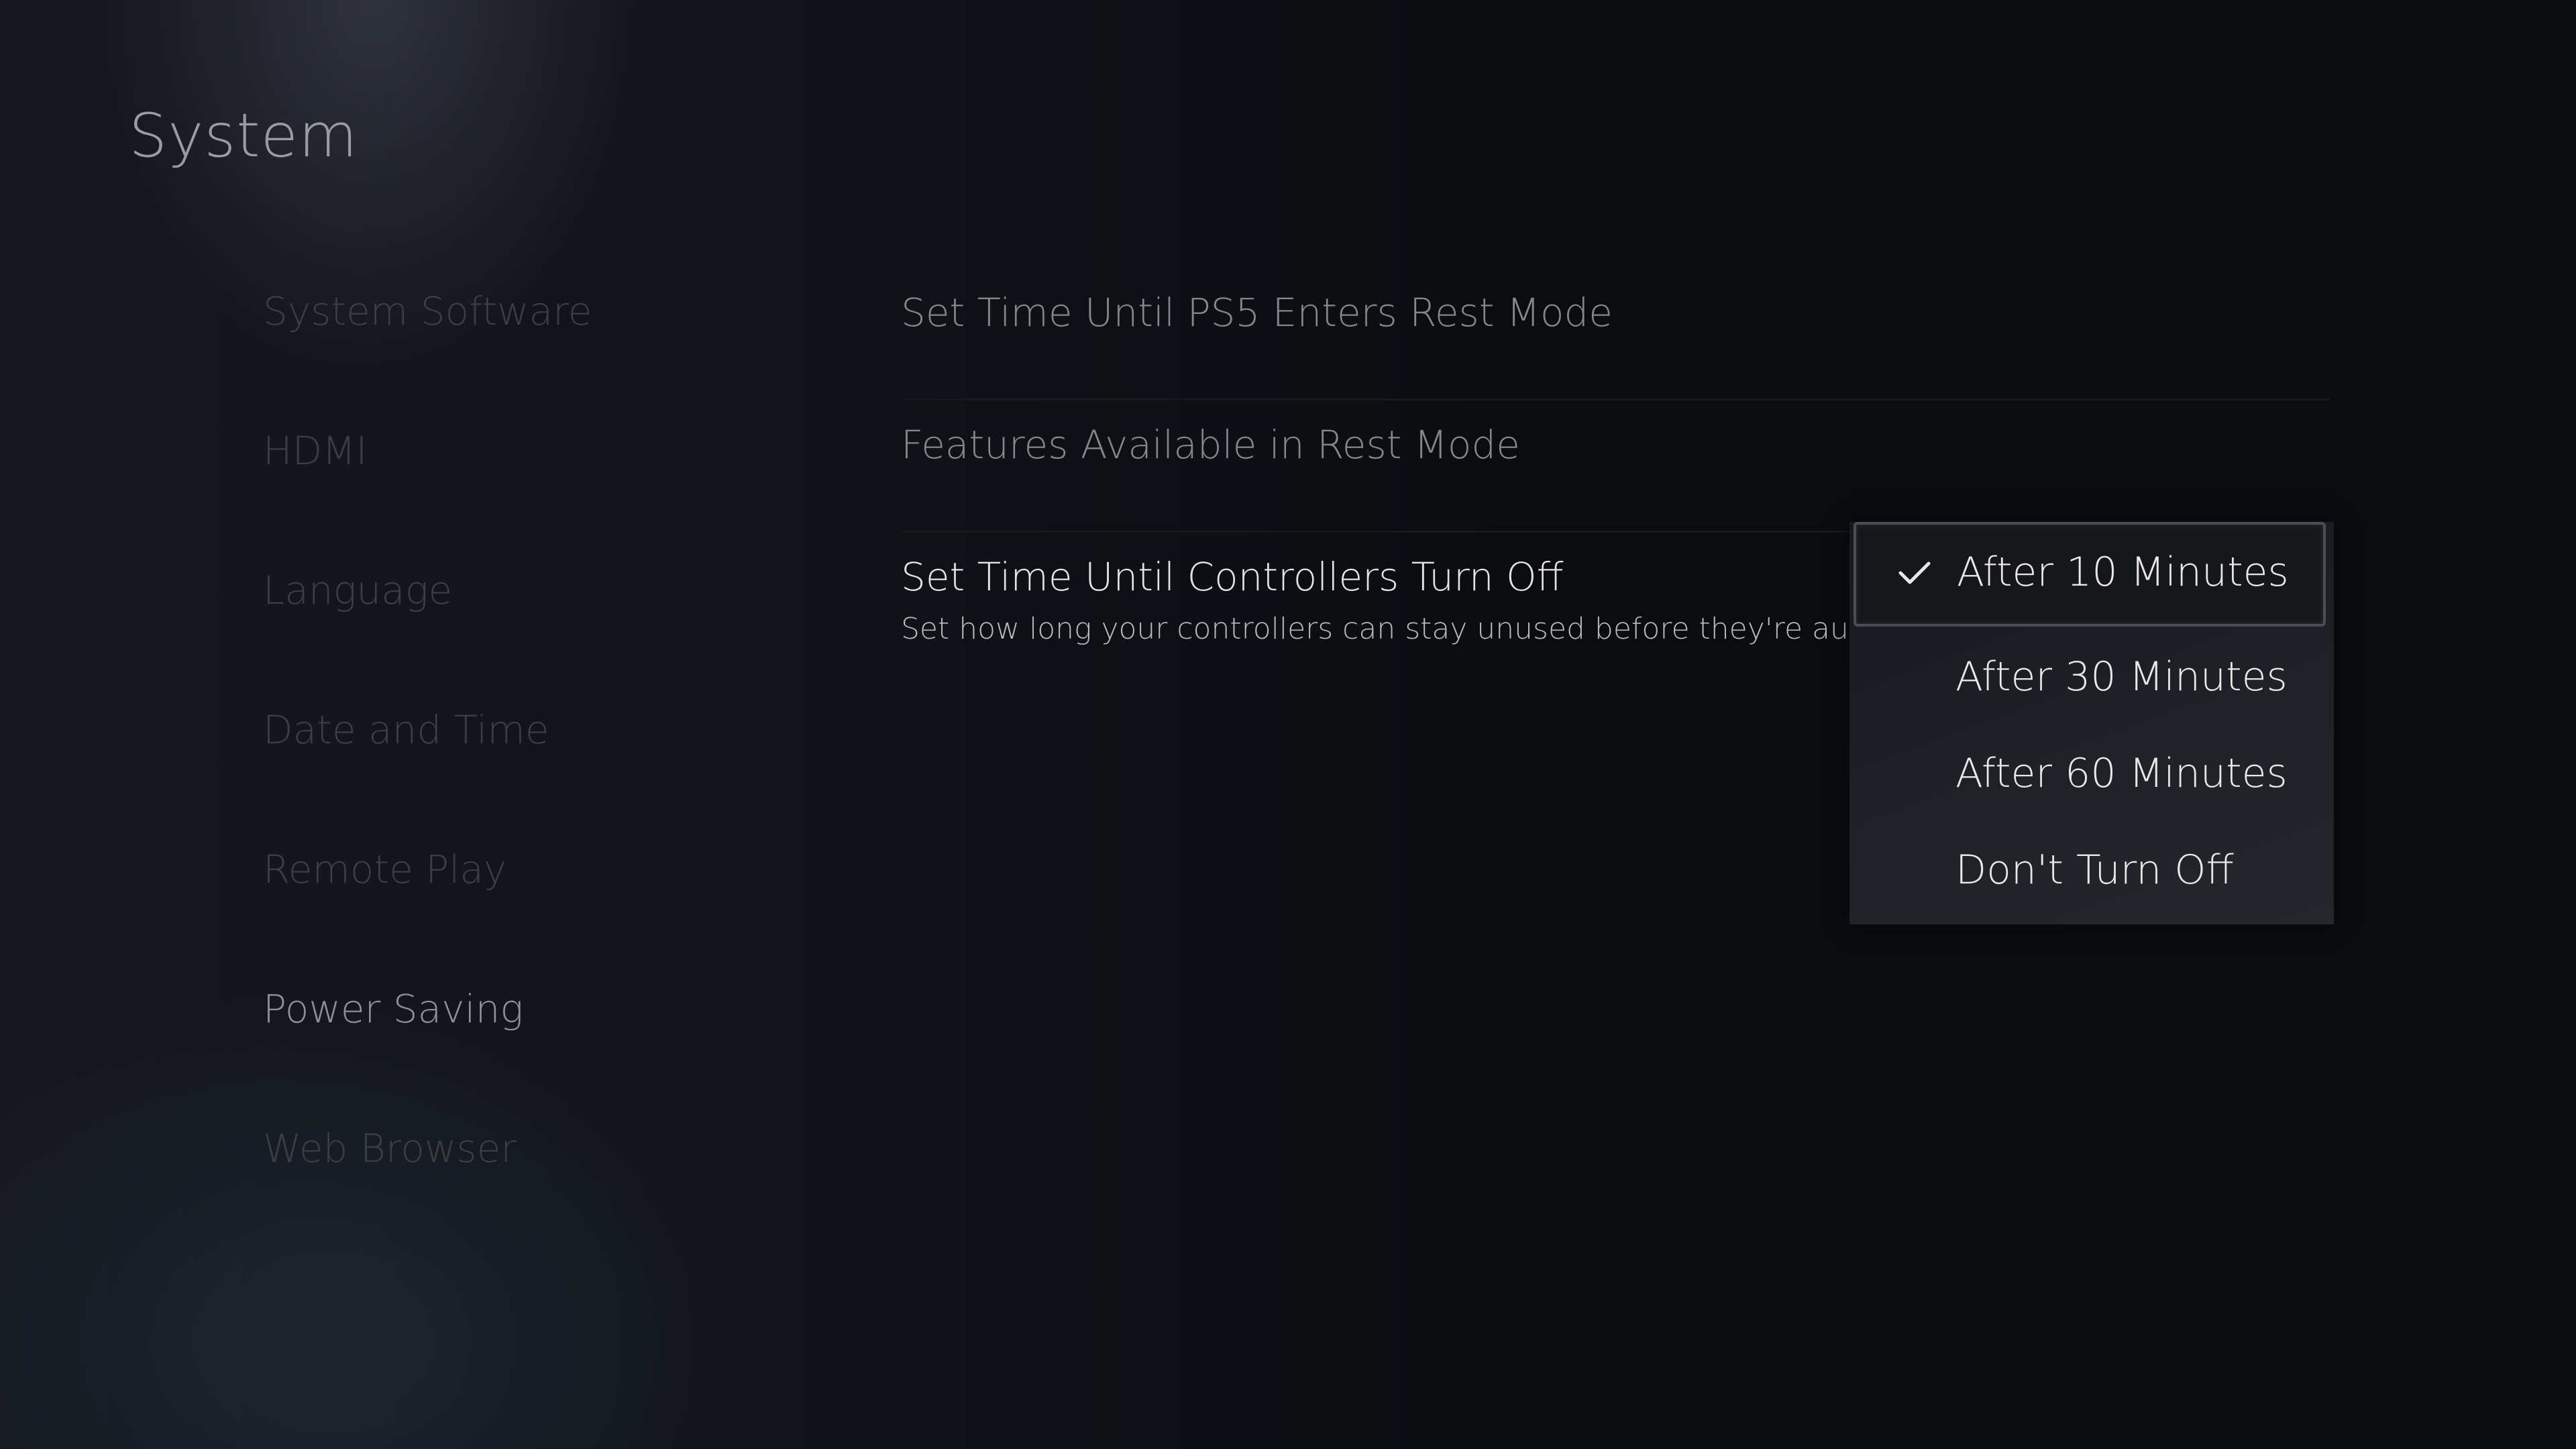  Describe the element at coordinates (2121, 676) in the screenshot. I see `option-label: After 30 Minutes` at that location.